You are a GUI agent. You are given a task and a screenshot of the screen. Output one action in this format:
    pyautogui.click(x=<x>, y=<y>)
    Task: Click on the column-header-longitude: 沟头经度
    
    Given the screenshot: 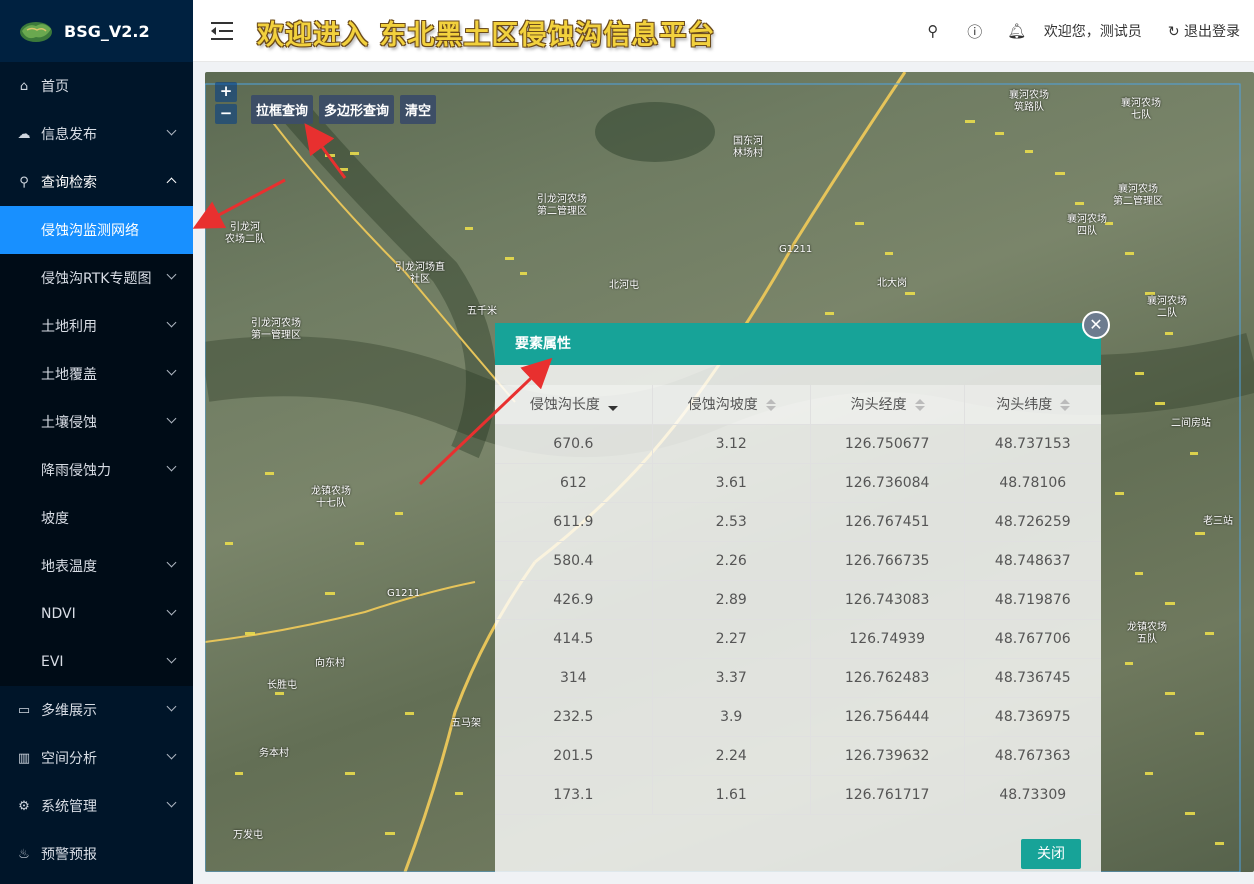 What is the action you would take?
    pyautogui.click(x=887, y=405)
    